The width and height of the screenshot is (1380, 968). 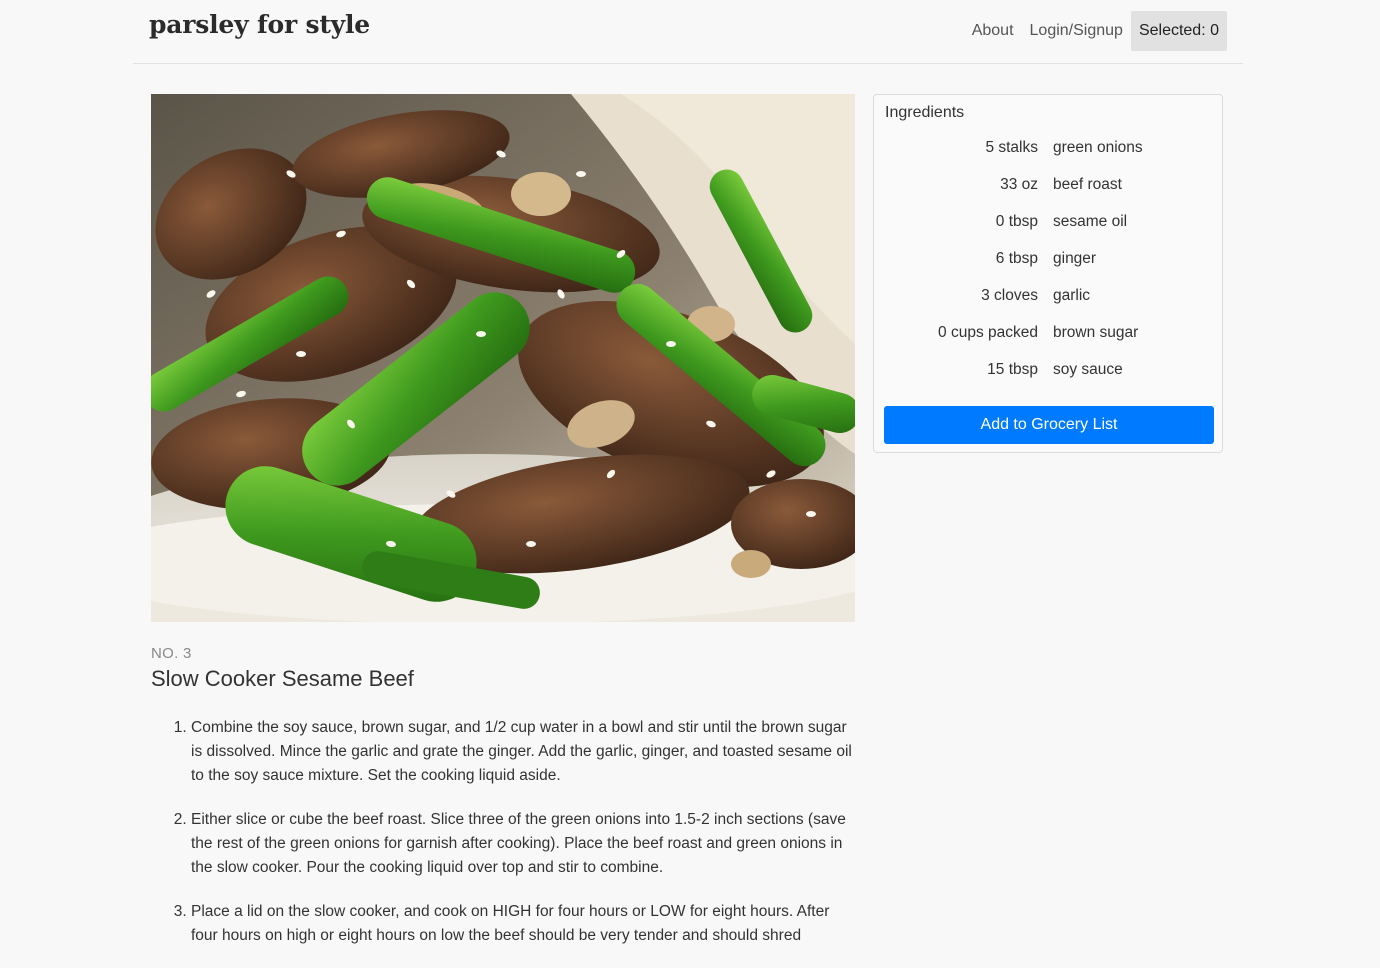 What do you see at coordinates (925, 112) in the screenshot?
I see `ingredients-title: Ingredients` at bounding box center [925, 112].